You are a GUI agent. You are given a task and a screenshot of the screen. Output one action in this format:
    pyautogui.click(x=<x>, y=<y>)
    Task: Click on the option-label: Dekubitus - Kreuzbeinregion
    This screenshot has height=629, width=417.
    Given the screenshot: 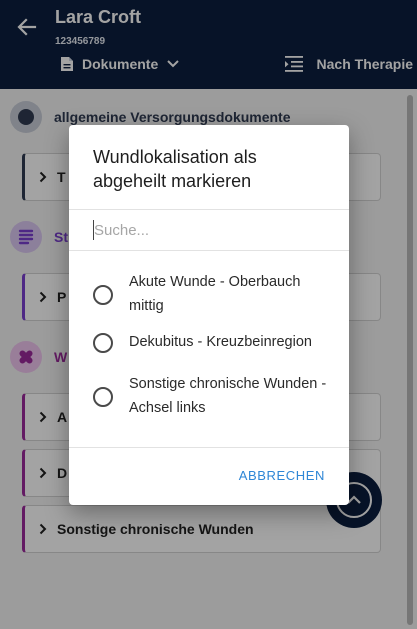 What is the action you would take?
    pyautogui.click(x=220, y=342)
    